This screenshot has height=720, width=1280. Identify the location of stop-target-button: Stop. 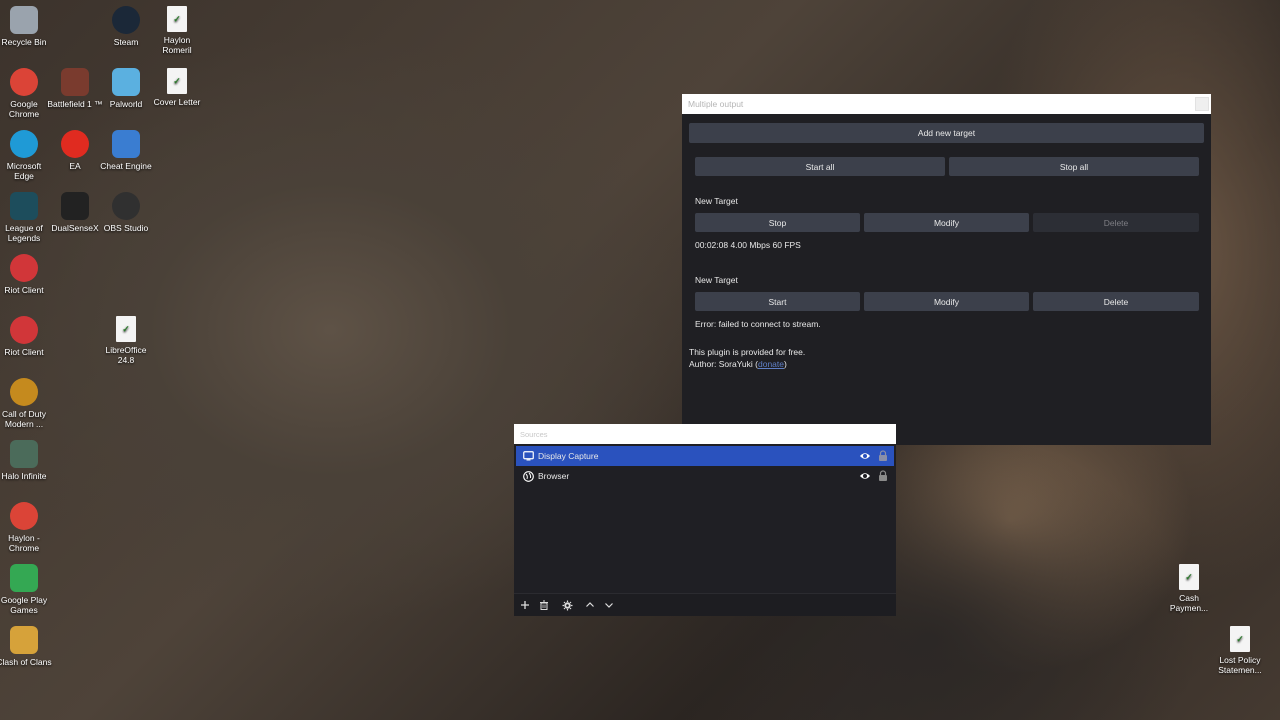
(777, 222).